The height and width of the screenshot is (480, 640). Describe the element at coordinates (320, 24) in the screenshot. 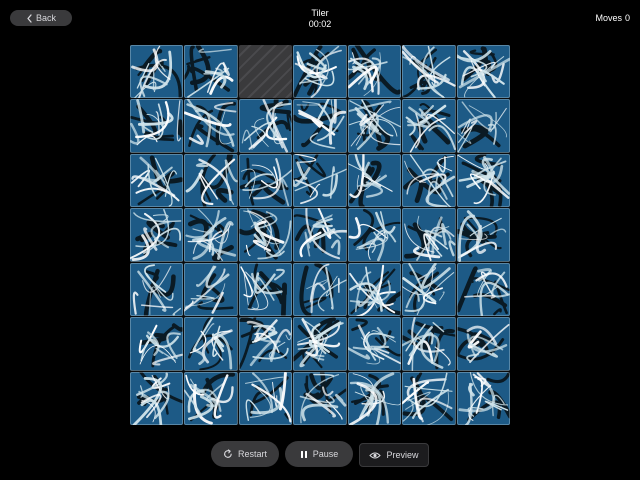

I see `timer: 00:02` at that location.